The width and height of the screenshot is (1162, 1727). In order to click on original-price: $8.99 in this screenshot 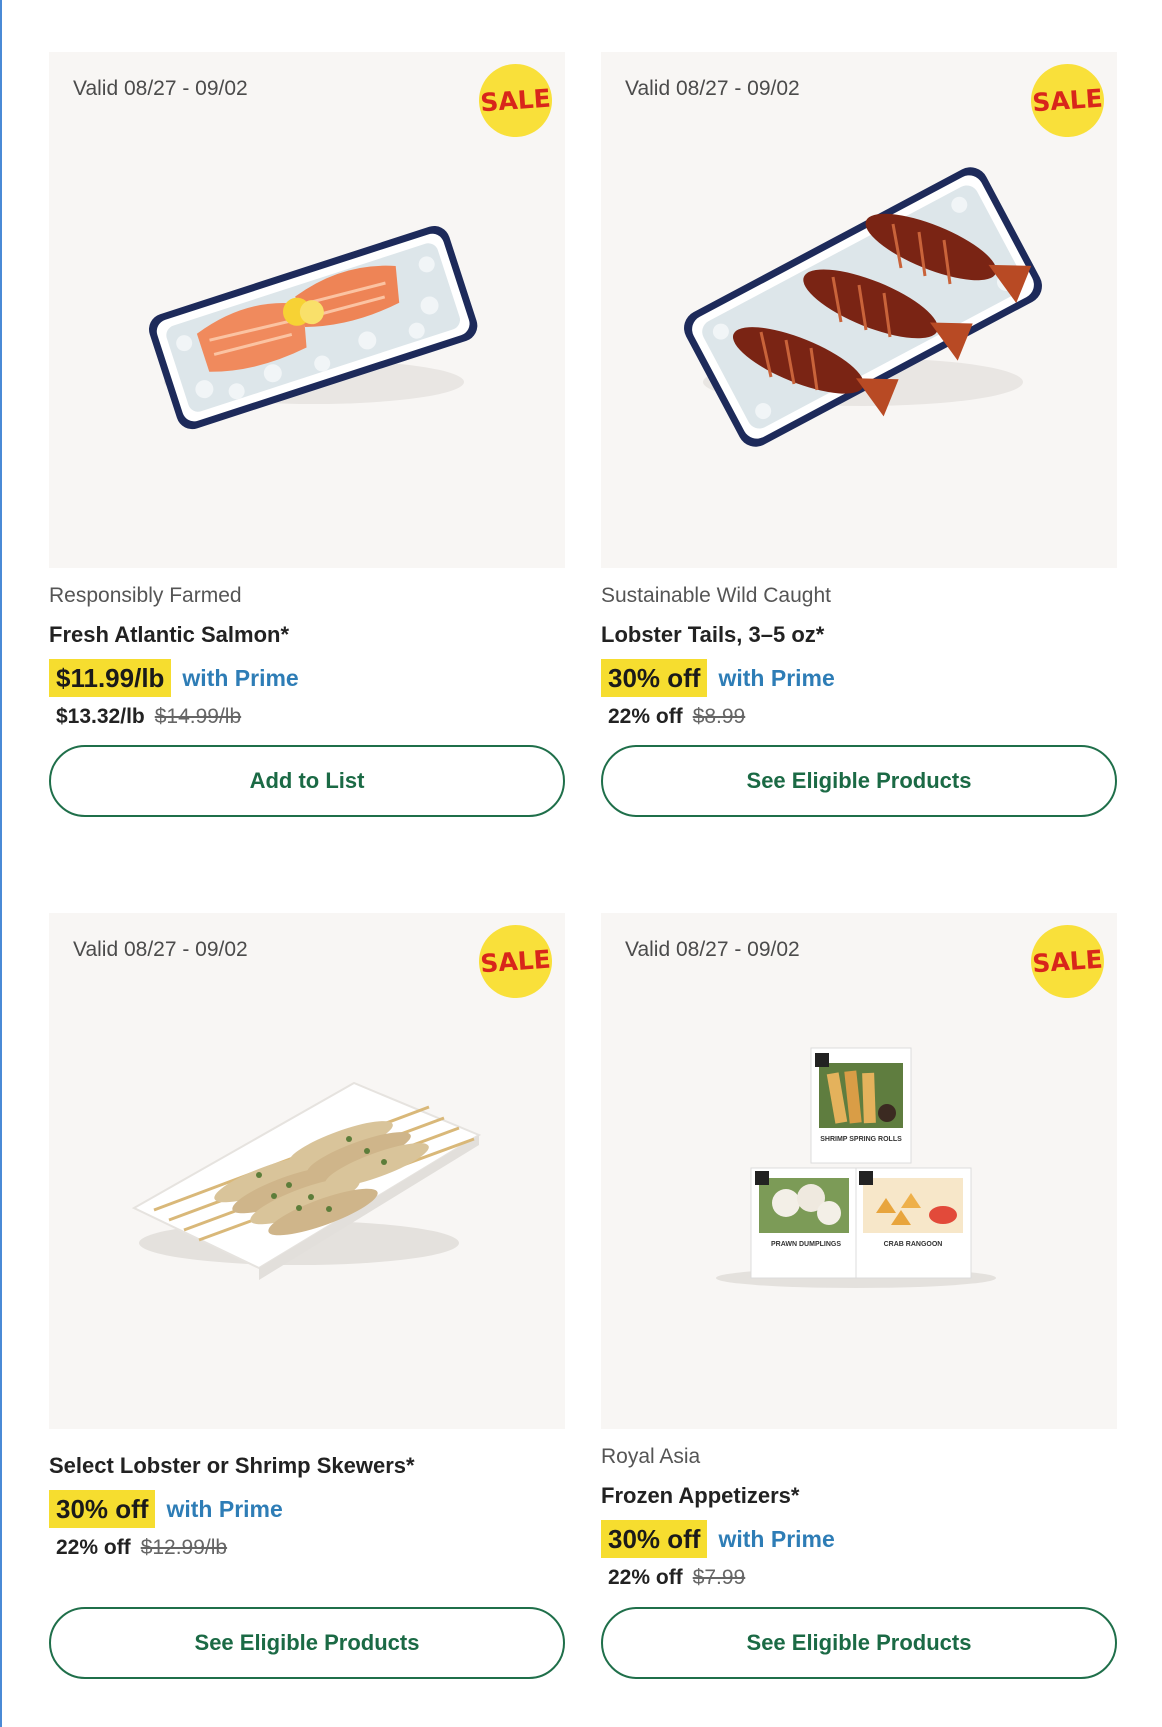, I will do `click(719, 716)`.